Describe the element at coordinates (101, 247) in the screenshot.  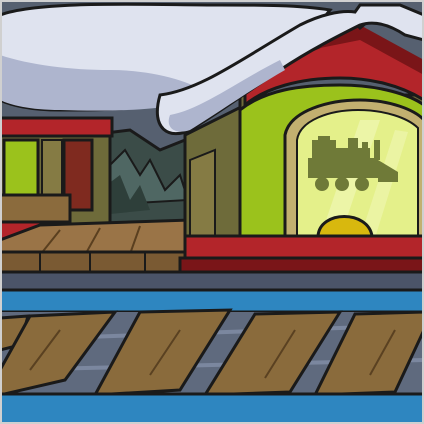
I see `platform` at that location.